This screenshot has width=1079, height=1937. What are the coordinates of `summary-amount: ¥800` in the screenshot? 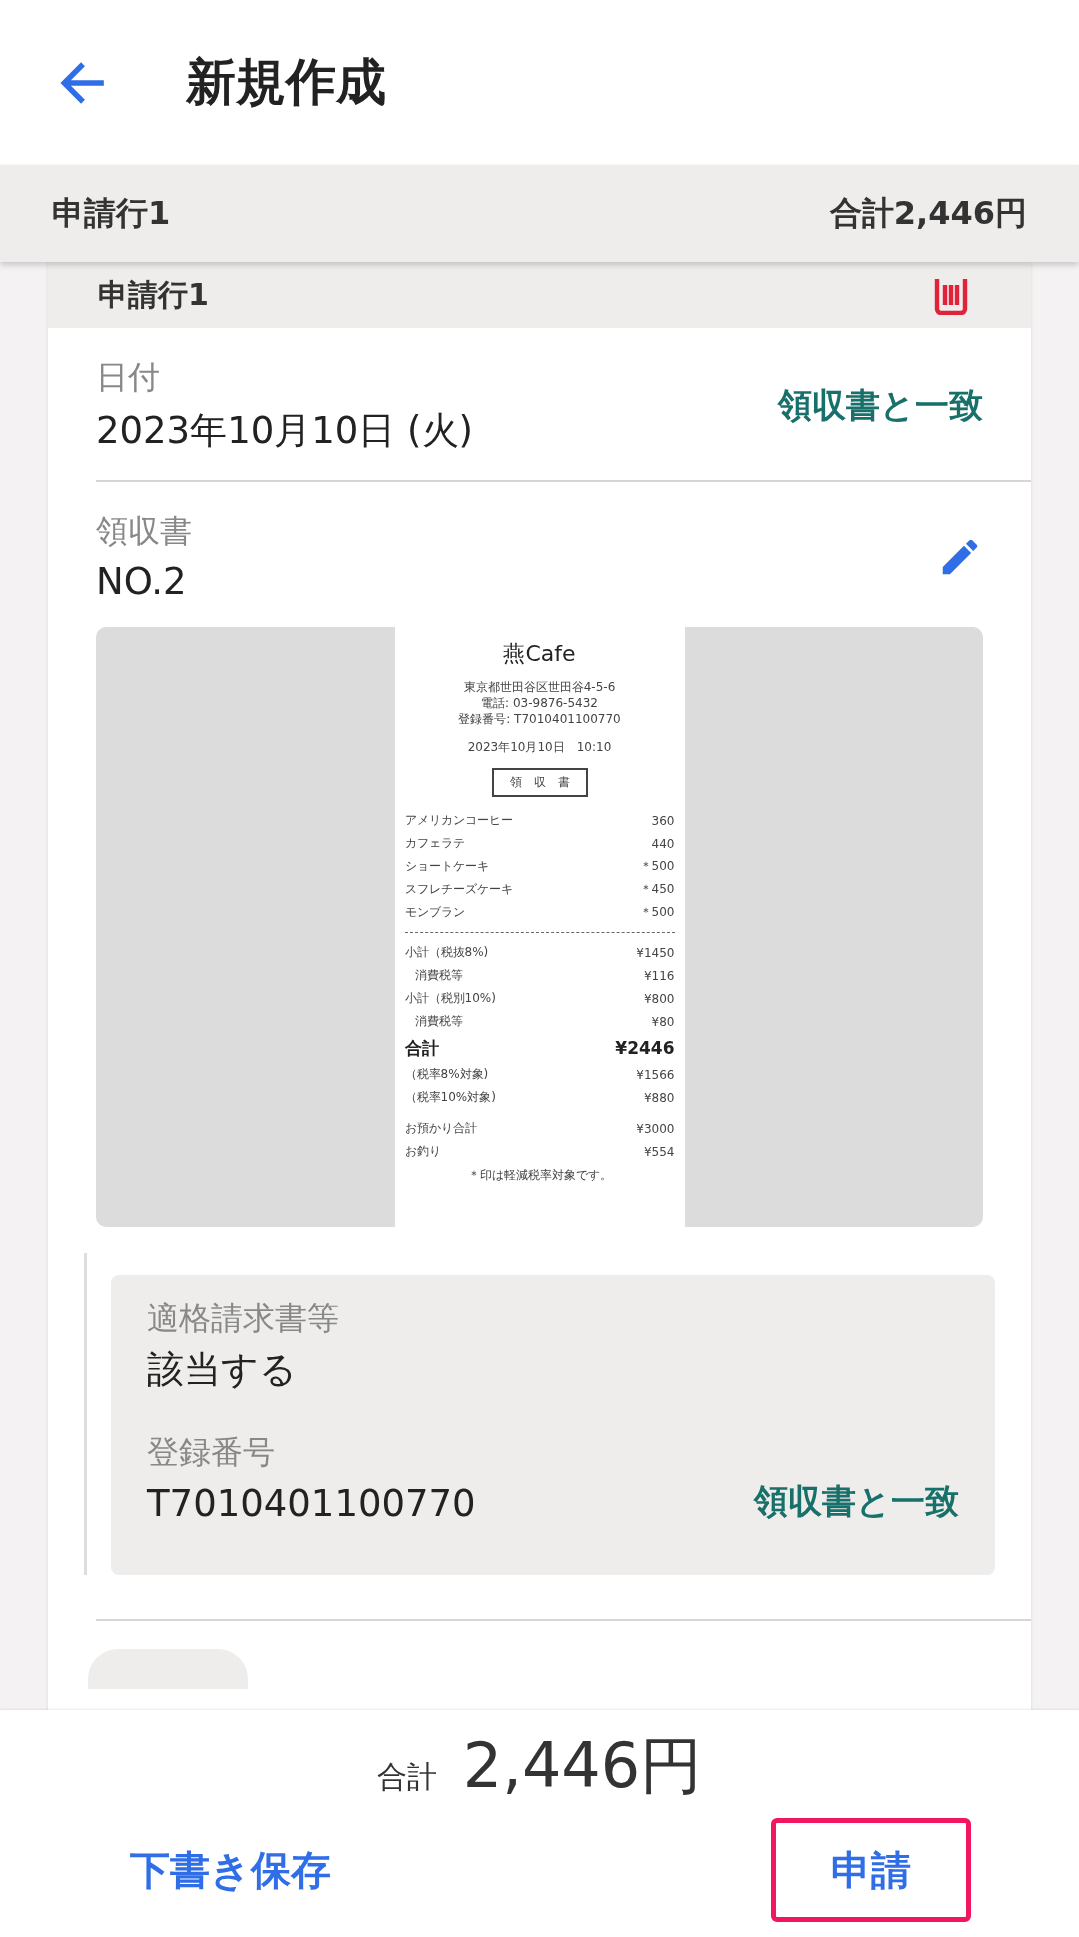 It's located at (659, 998).